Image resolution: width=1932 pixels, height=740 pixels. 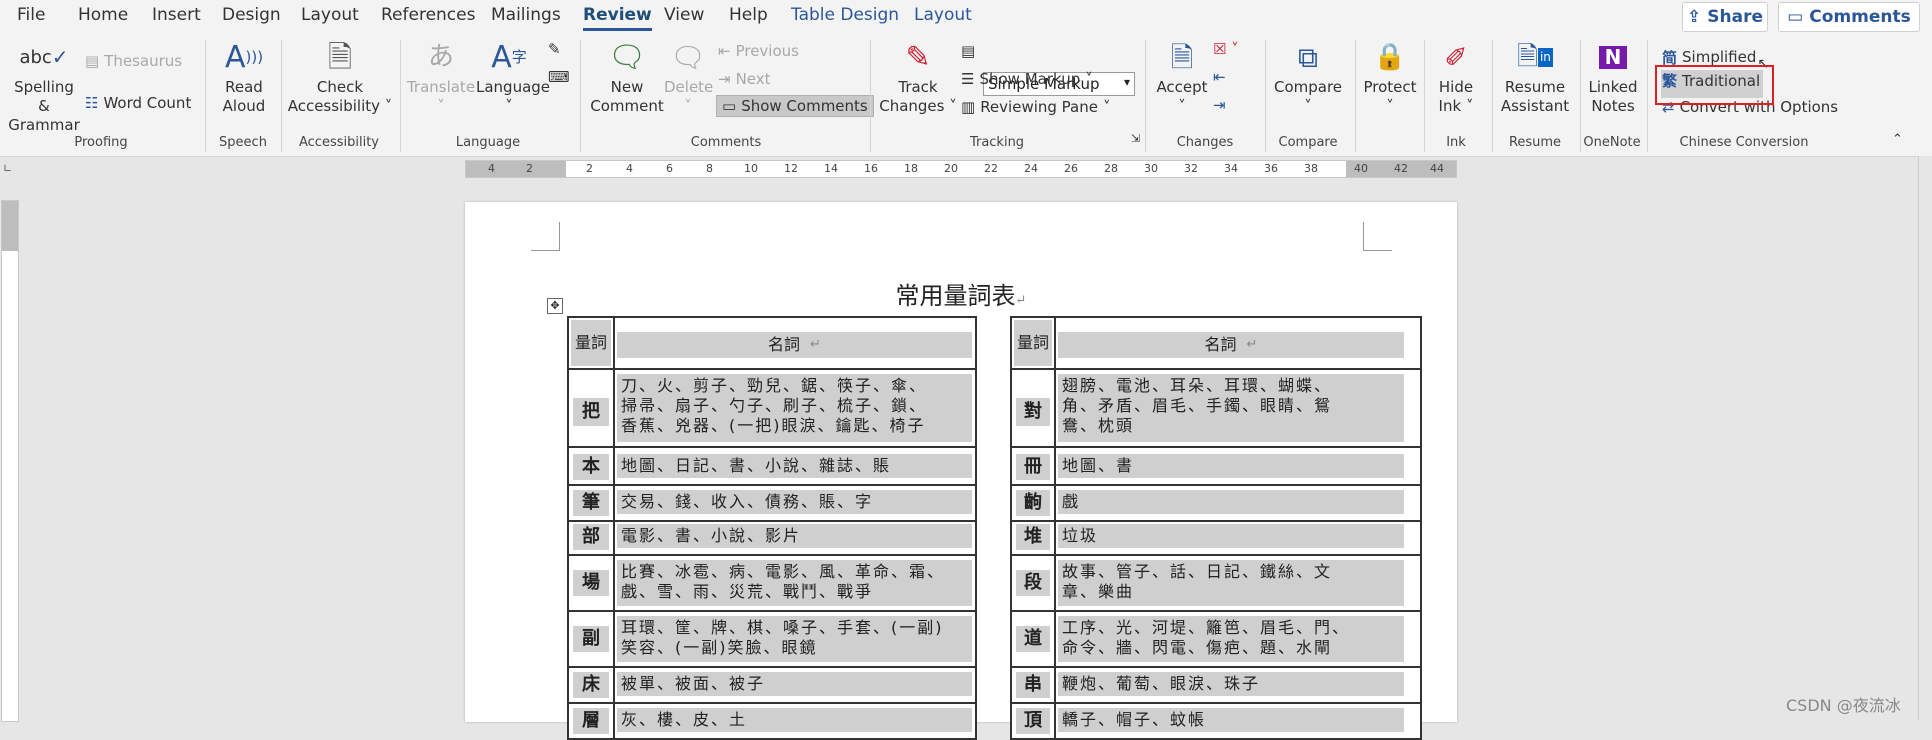 I want to click on show-comments-icon: ▭, so click(x=729, y=106).